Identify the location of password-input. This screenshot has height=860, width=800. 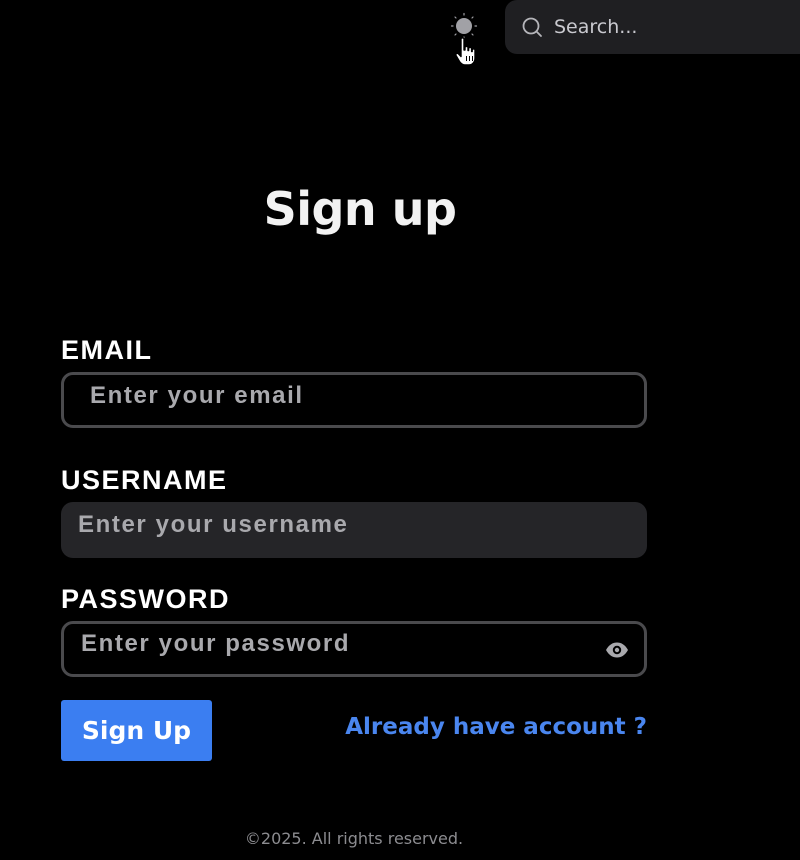
(354, 649).